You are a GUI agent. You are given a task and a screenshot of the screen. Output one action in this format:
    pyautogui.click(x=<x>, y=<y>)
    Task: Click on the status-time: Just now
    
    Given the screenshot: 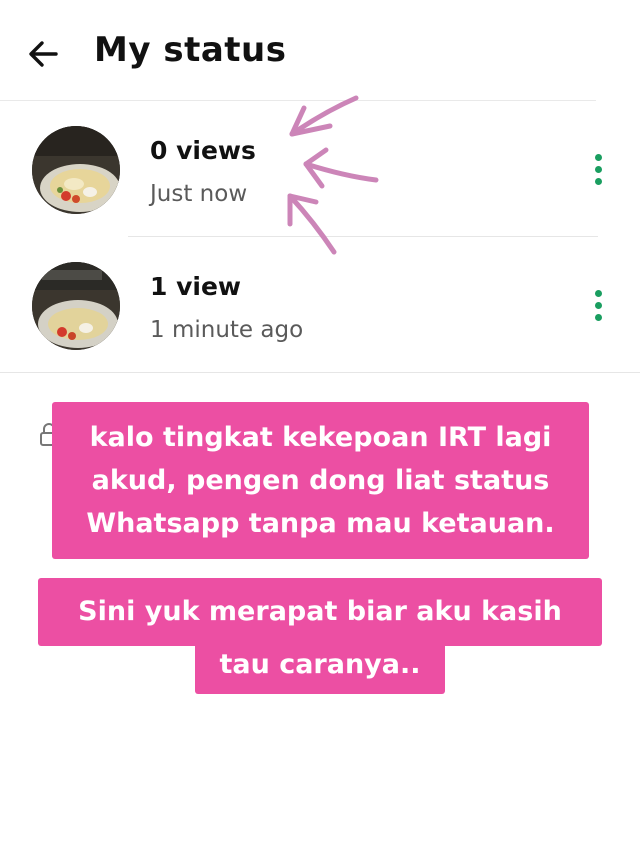 What is the action you would take?
    pyautogui.click(x=199, y=194)
    